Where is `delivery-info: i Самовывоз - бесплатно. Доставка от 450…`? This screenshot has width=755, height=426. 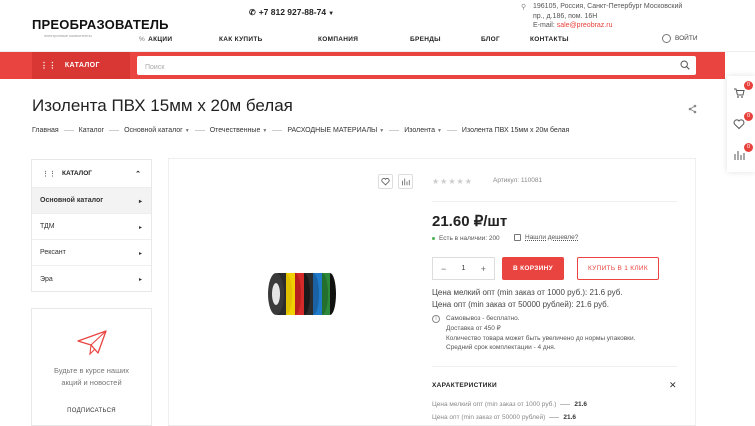
delivery-info: i Самовывоз - бесплатно. Доставка от 450… is located at coordinates (552, 333).